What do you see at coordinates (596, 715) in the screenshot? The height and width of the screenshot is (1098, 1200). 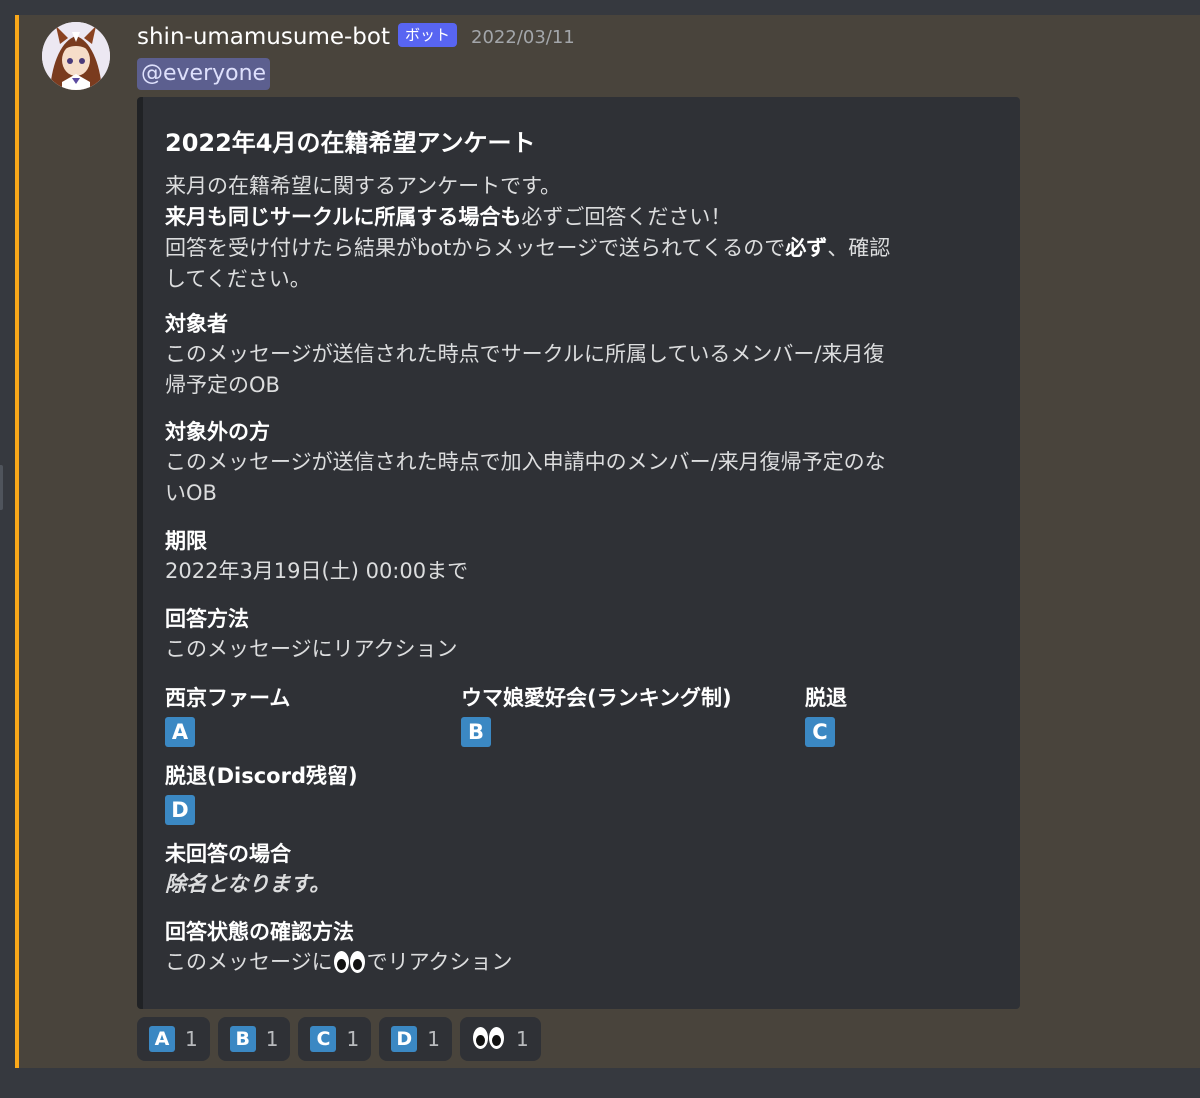 I see `option-b: ウマ娘愛好会(ランキング制) B` at bounding box center [596, 715].